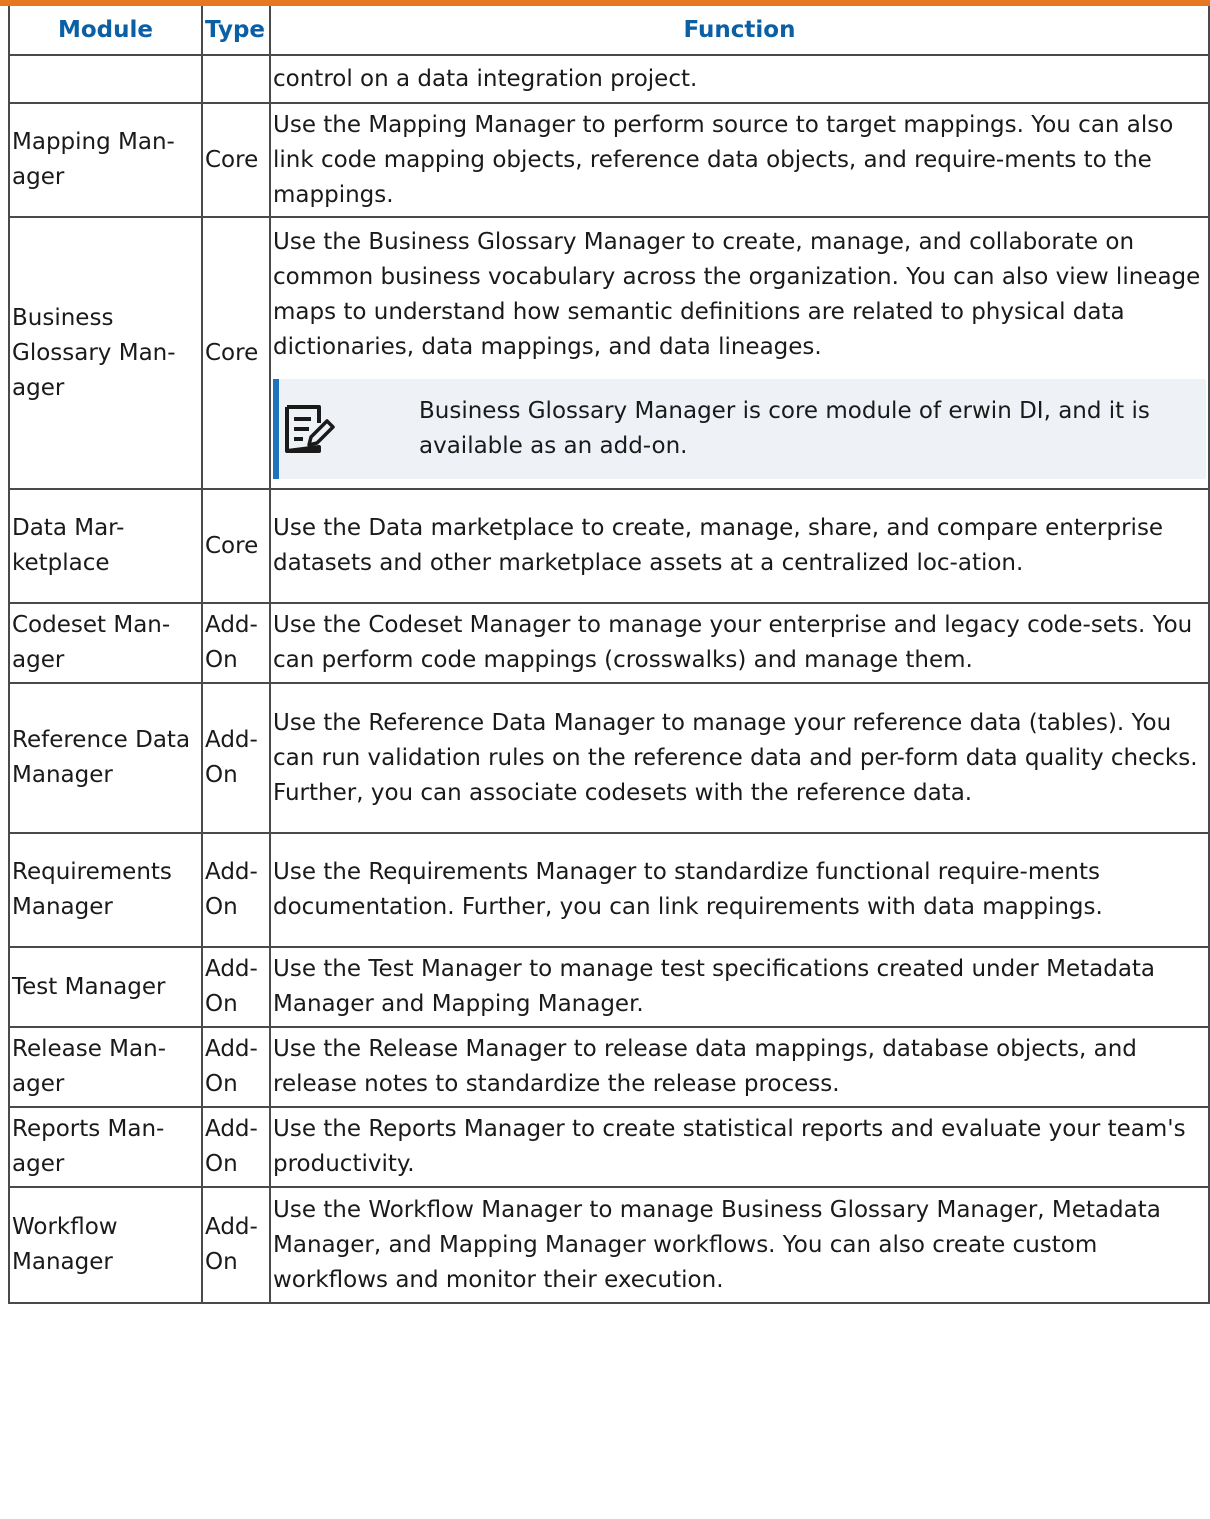  I want to click on table-row: control on a data integration project., so click(609, 79).